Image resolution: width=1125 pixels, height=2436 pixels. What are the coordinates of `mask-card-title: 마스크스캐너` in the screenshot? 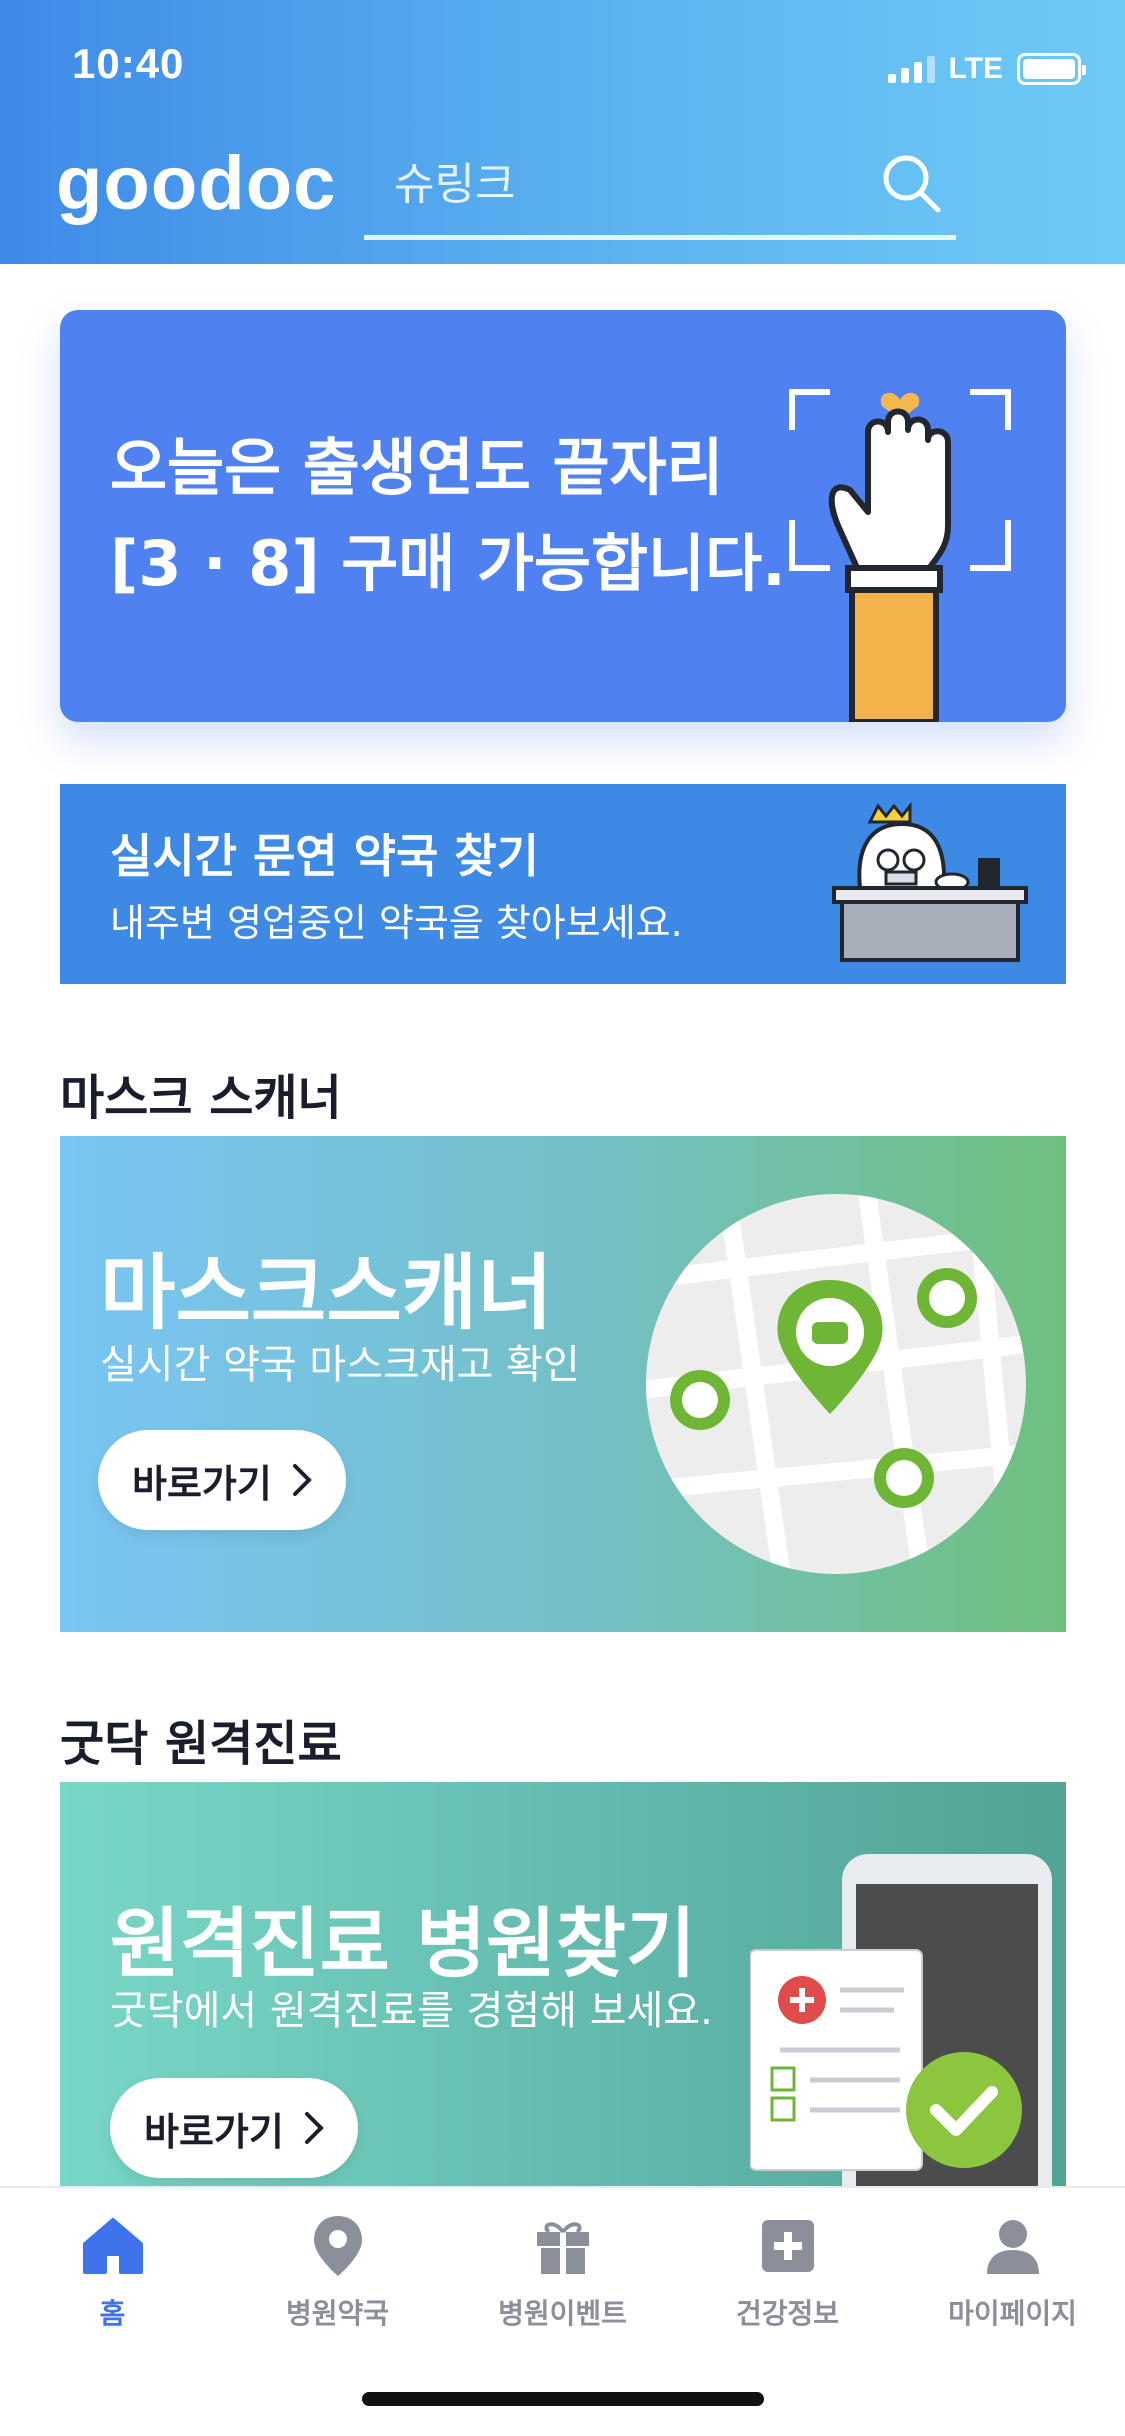 It's located at (326, 1293).